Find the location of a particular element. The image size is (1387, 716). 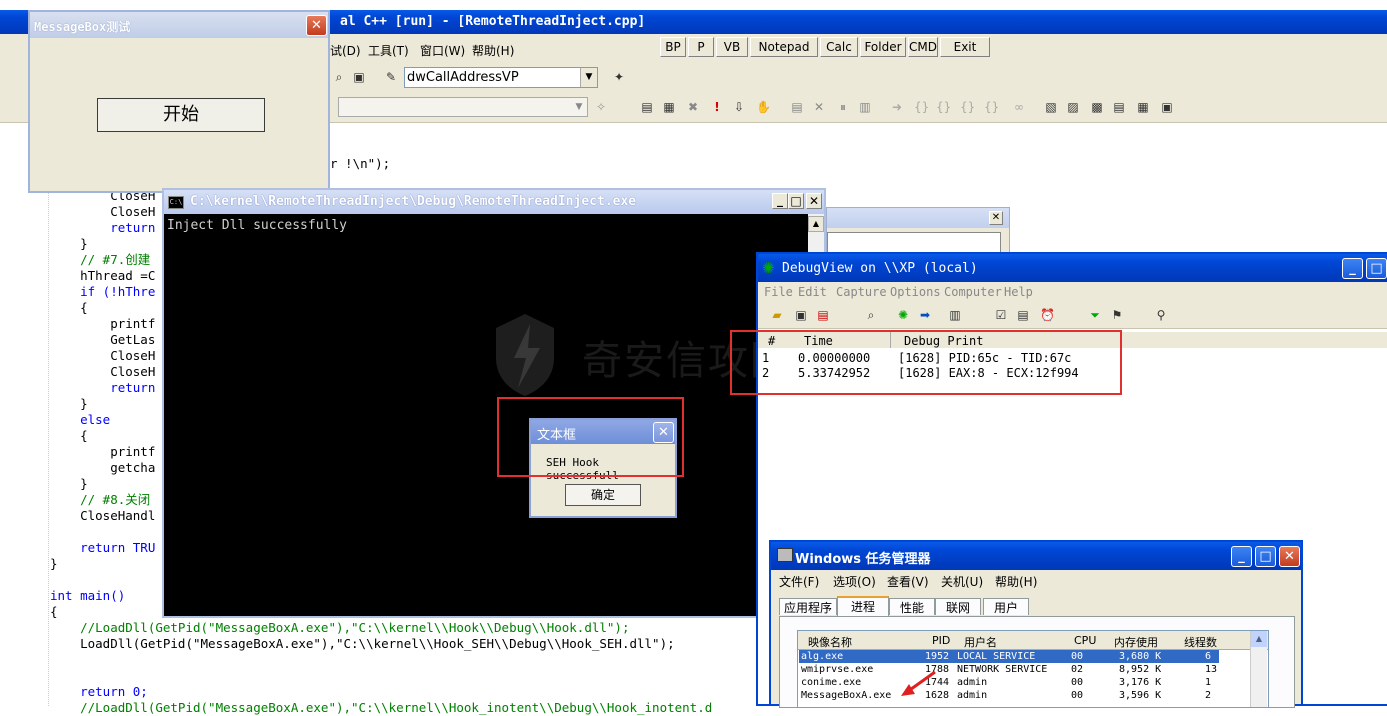

tab-performance: 性能 is located at coordinates (912, 606).